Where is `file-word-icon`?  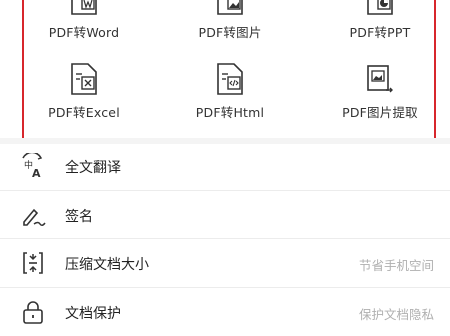
file-word-icon is located at coordinates (84, 7).